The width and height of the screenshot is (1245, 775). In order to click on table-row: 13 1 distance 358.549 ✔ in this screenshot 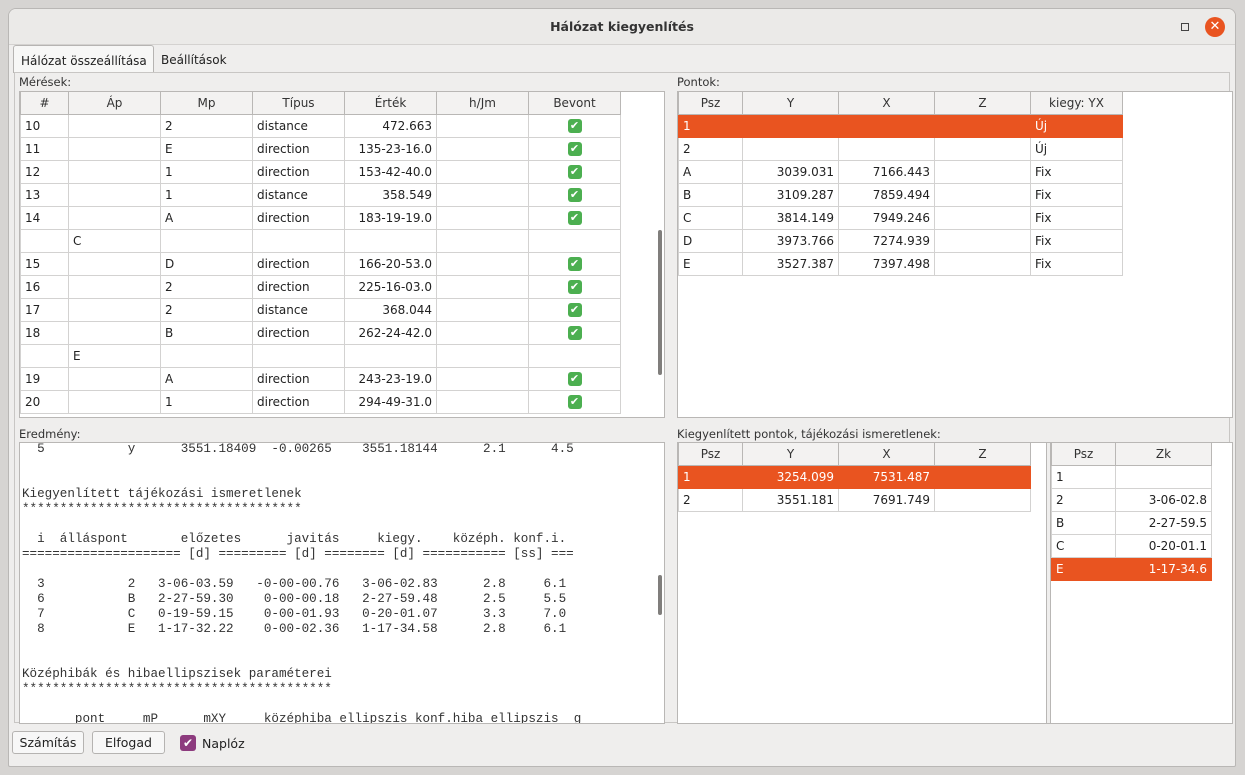, I will do `click(320, 194)`.